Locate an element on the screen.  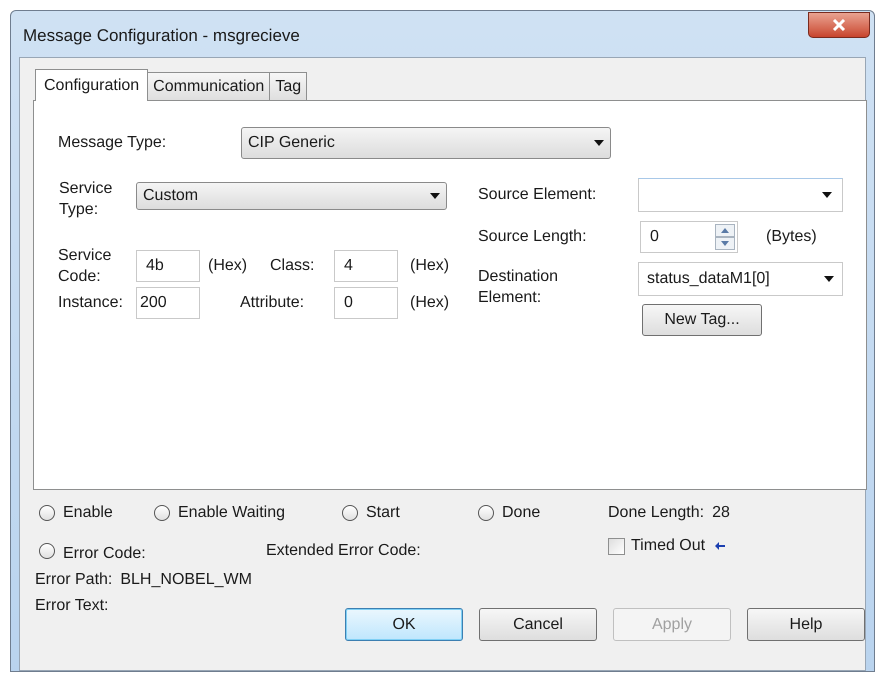
error-path-value: BLH_NOBEL_WM is located at coordinates (186, 580).